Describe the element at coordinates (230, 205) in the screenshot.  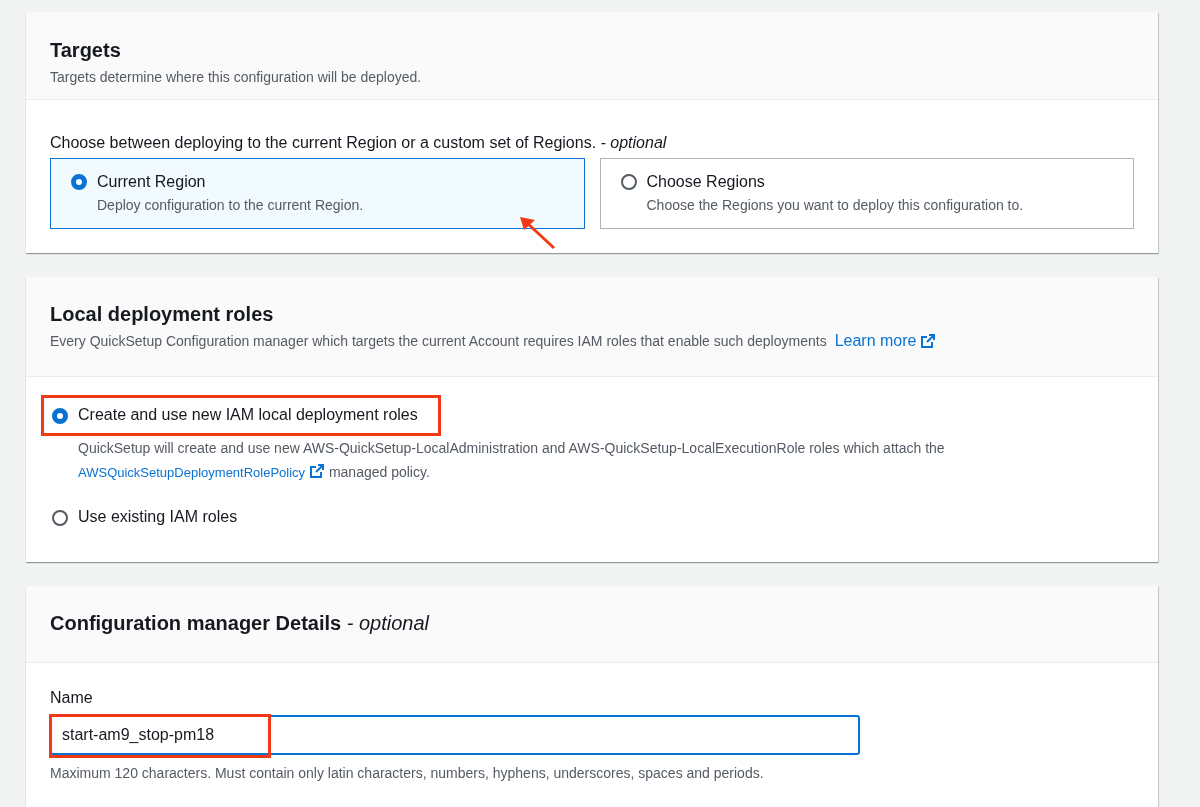
I see `option-description: Deploy configuration to the current Region.` at that location.